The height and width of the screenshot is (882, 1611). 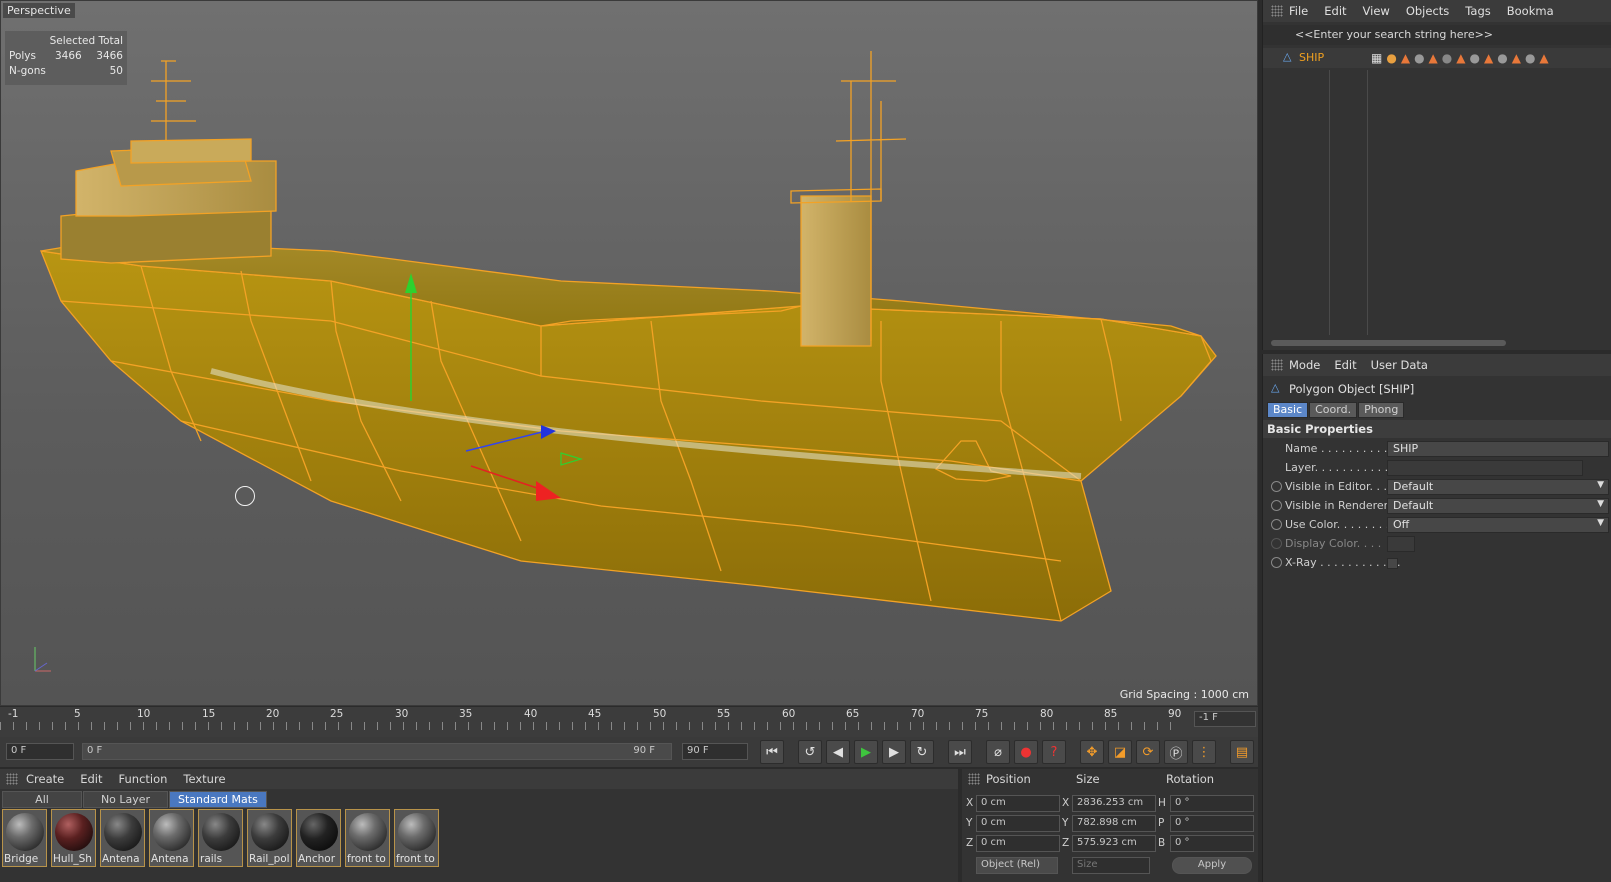 I want to click on rotation-b-field: 0 °, so click(x=1212, y=843).